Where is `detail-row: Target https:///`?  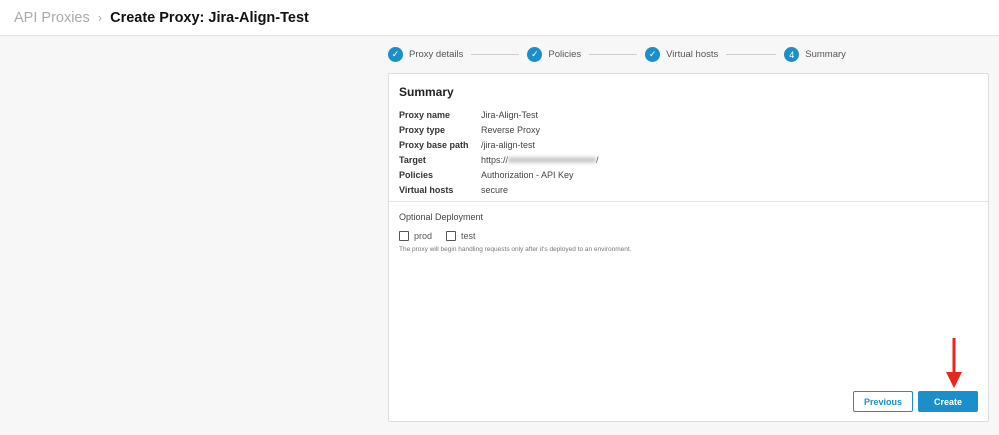
detail-row: Target https:/// is located at coordinates (499, 159).